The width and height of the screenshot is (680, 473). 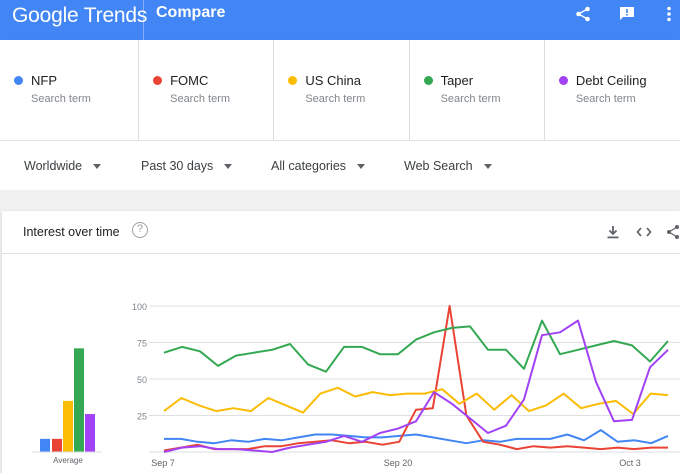 I want to click on average-label: Average, so click(x=68, y=460).